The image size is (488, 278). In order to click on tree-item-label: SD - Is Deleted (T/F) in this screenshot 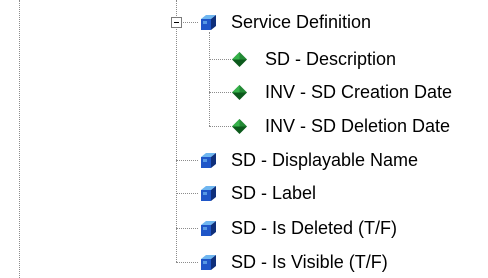, I will do `click(314, 228)`.